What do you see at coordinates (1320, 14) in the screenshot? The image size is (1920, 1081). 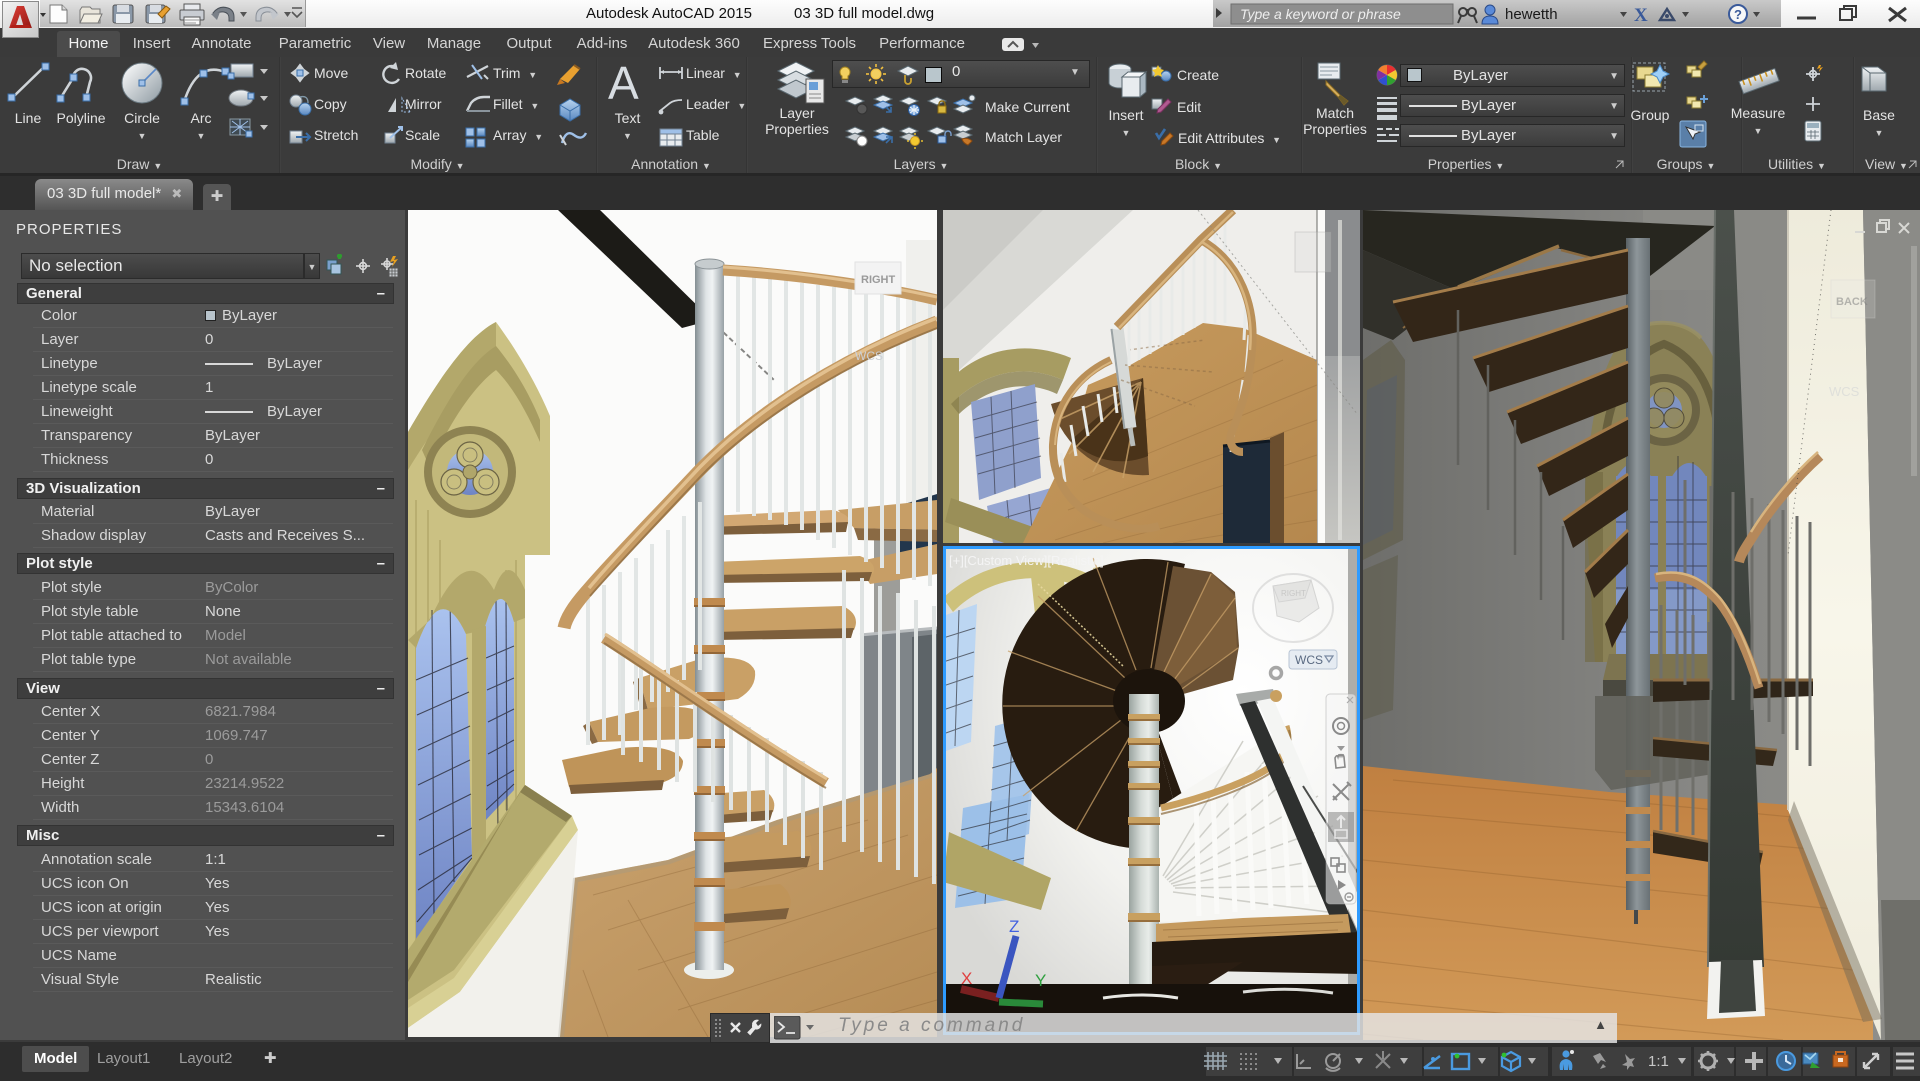 I see `svg-text: Type a keyword or phrase` at bounding box center [1320, 14].